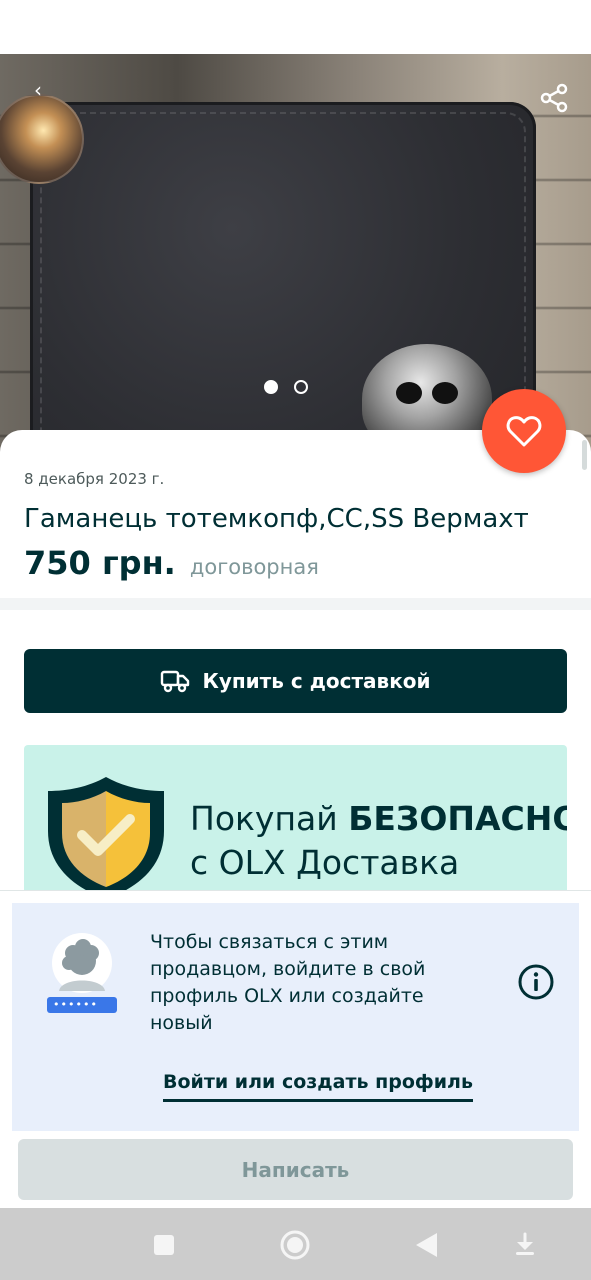  What do you see at coordinates (409, 393) in the screenshot?
I see `skull-eye-left` at bounding box center [409, 393].